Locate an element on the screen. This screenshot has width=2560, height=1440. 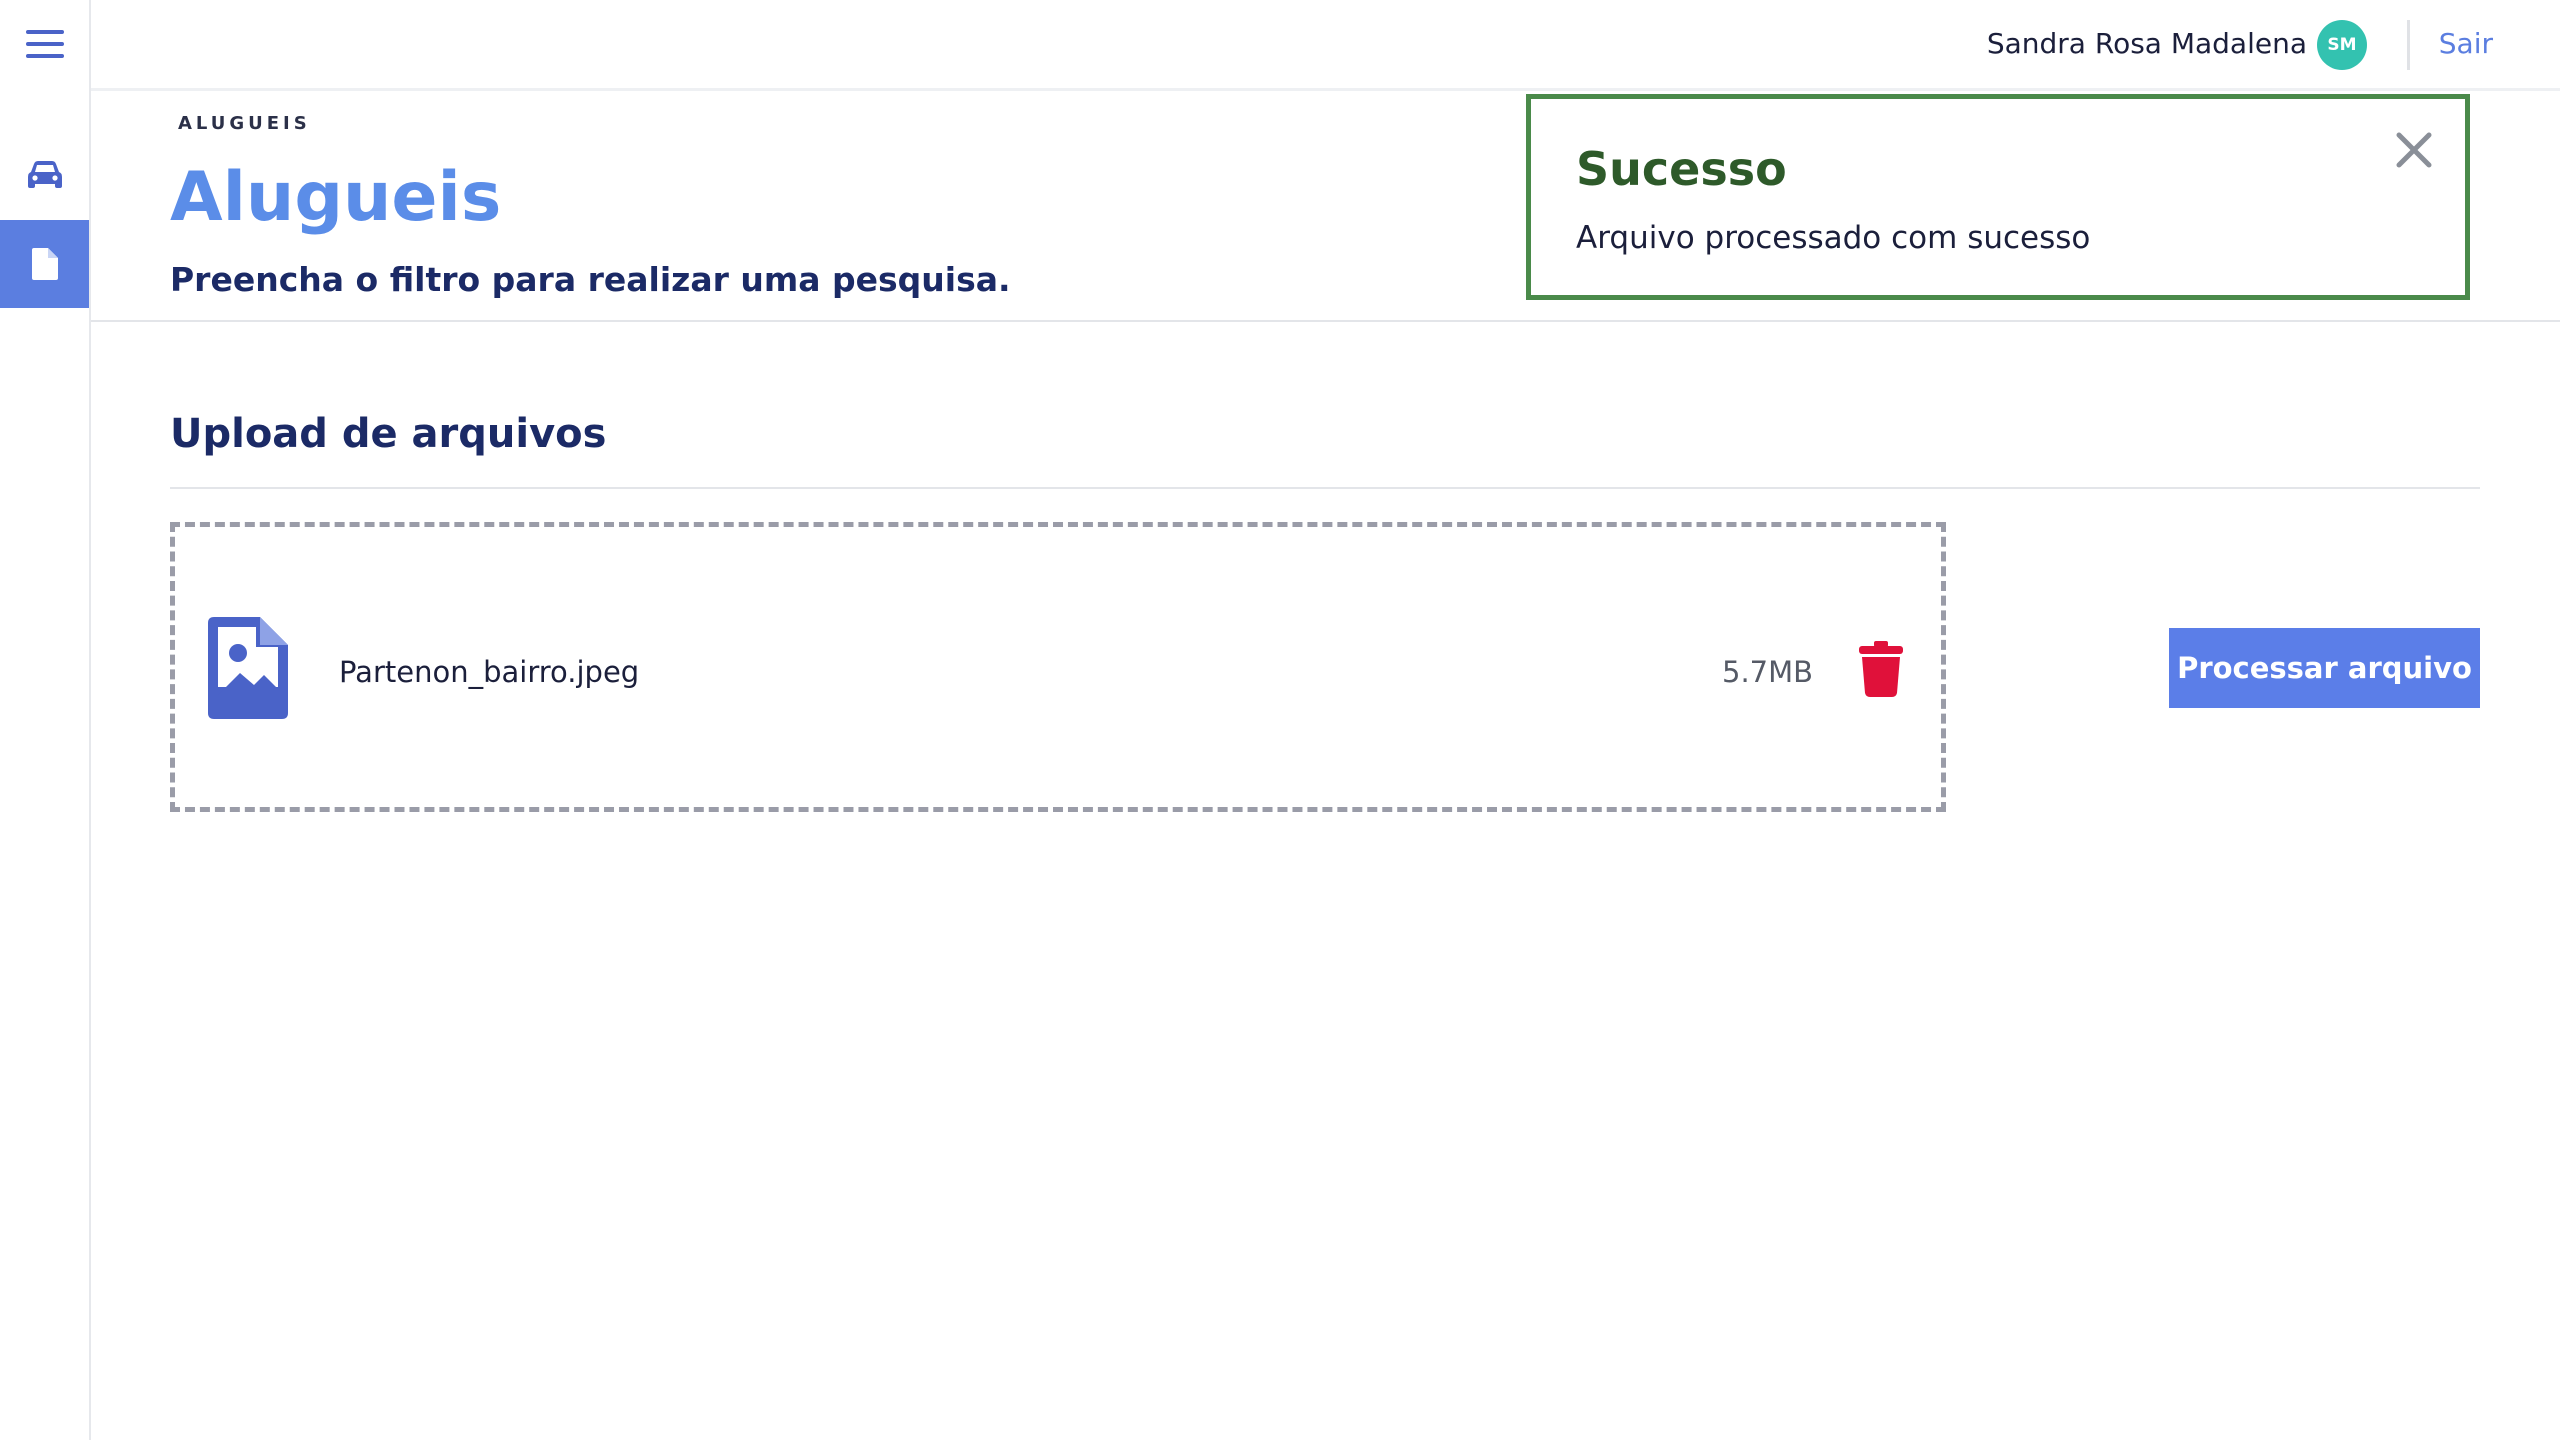
avatar: SM is located at coordinates (2342, 45).